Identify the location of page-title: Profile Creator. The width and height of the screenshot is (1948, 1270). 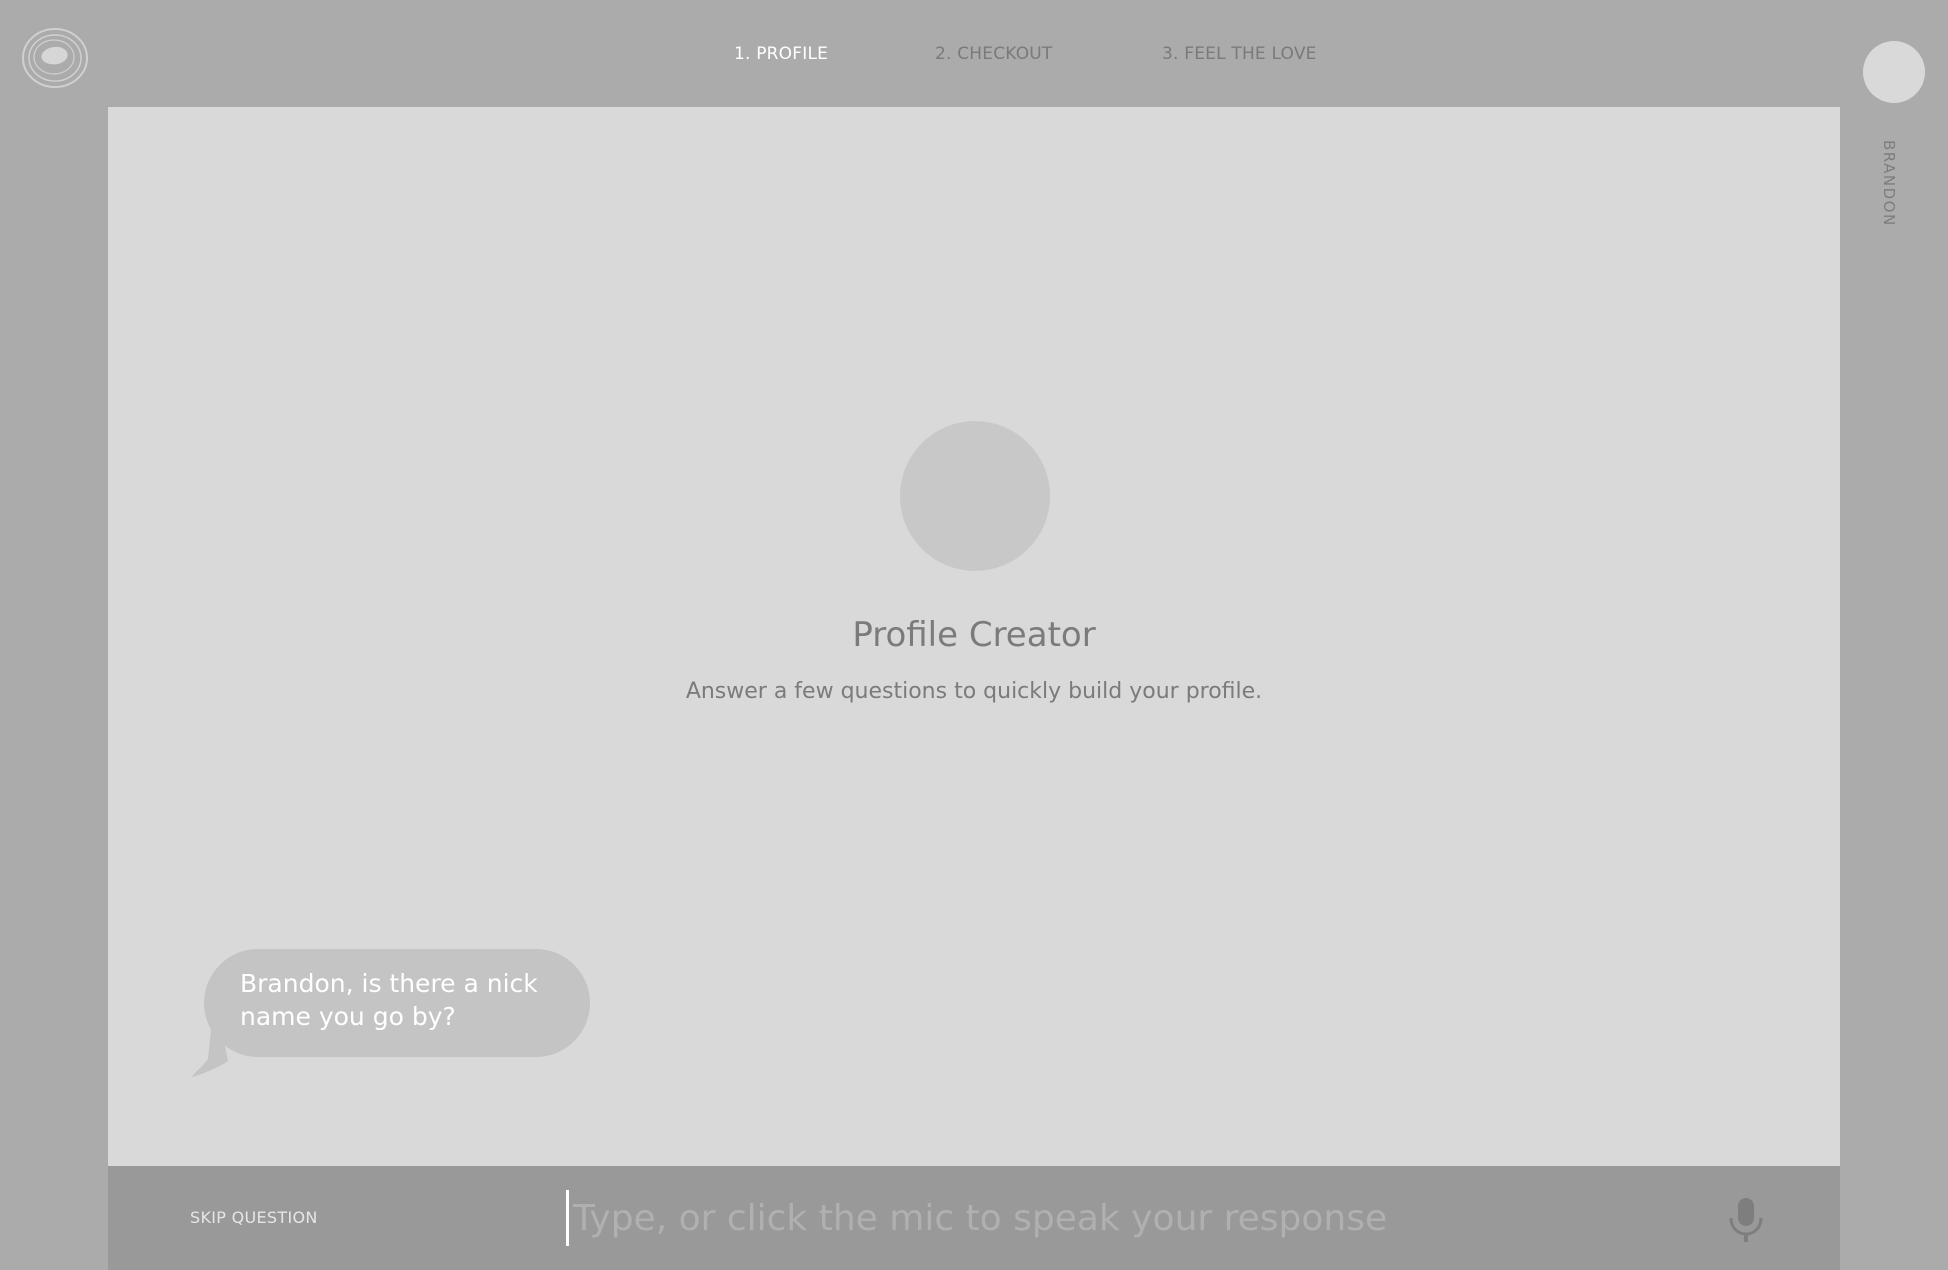
(974, 635).